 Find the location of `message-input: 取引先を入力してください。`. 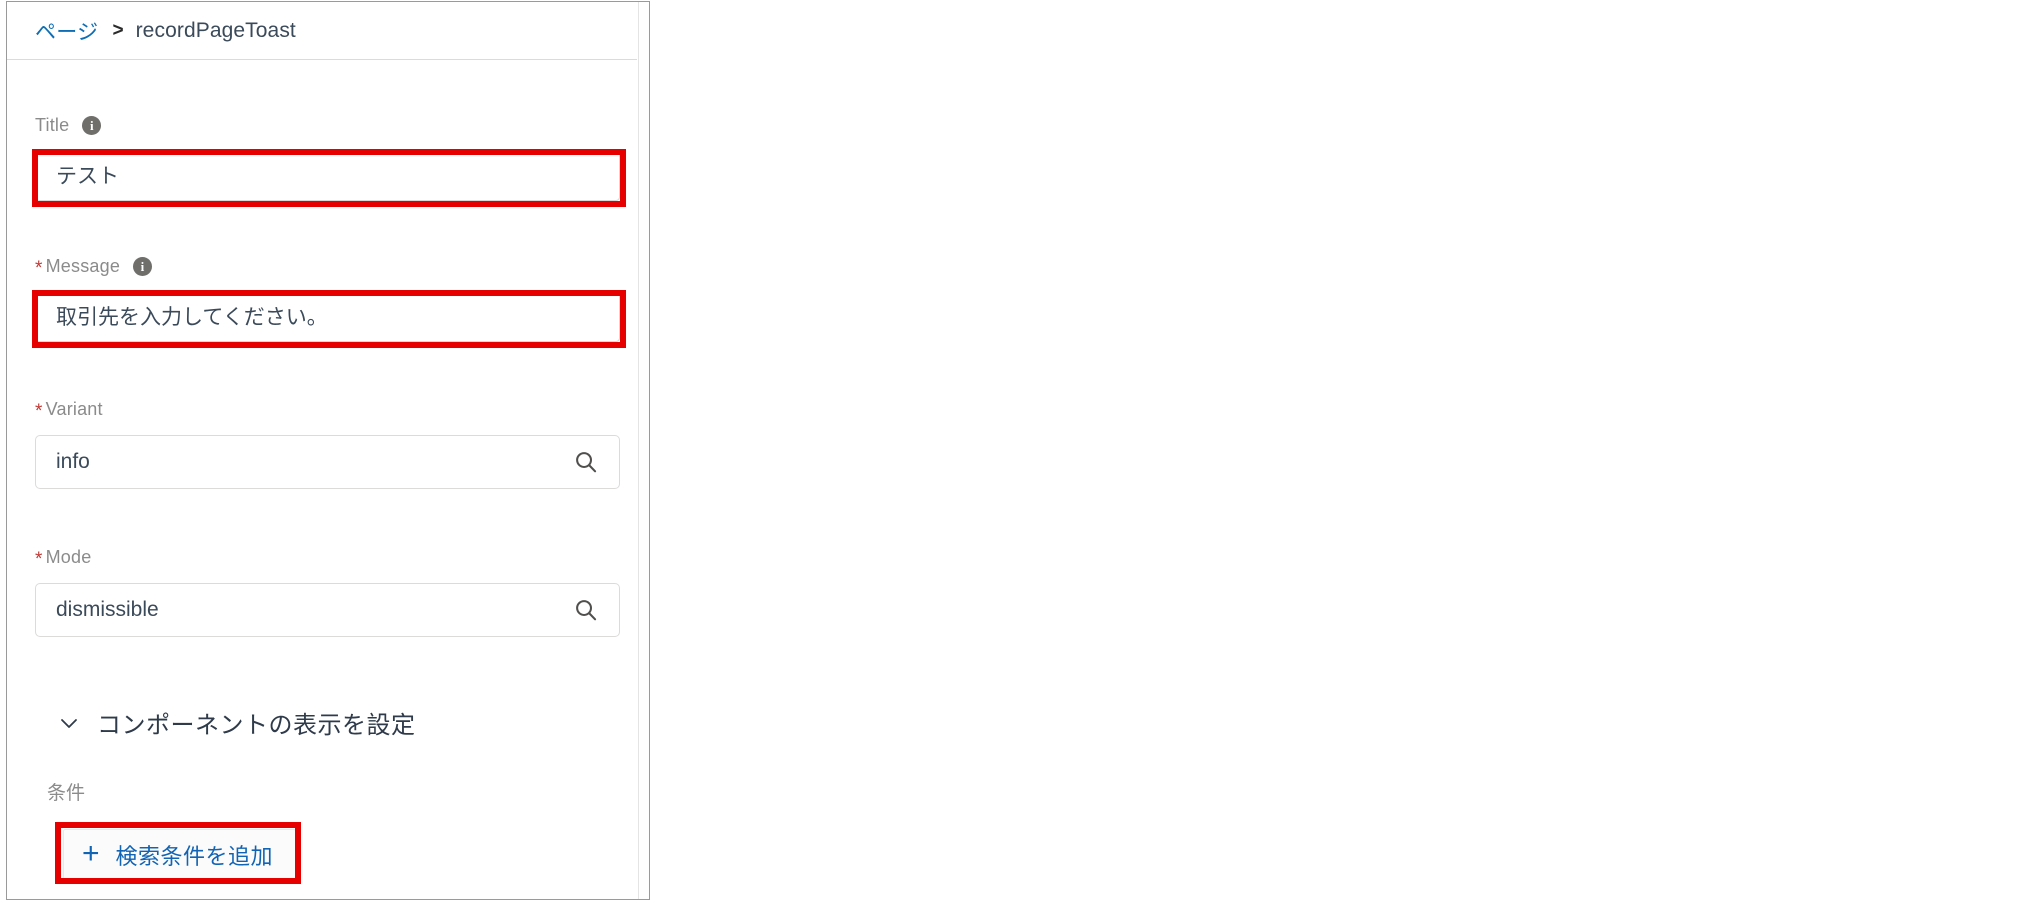

message-input: 取引先を入力してください。 is located at coordinates (327, 316).